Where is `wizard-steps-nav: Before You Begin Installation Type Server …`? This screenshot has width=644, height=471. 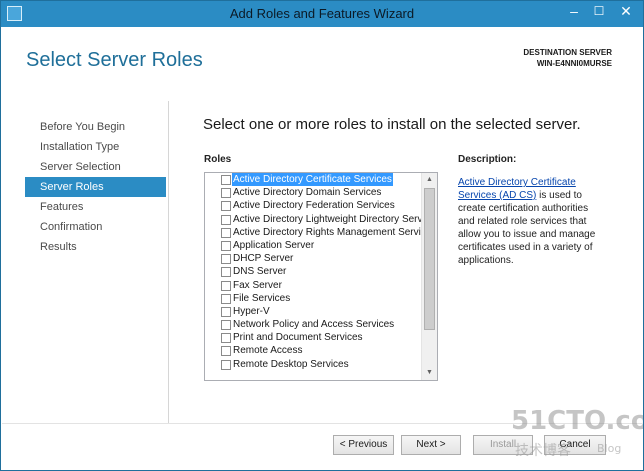
wizard-steps-nav: Before You Begin Installation Type Server … is located at coordinates (95, 187).